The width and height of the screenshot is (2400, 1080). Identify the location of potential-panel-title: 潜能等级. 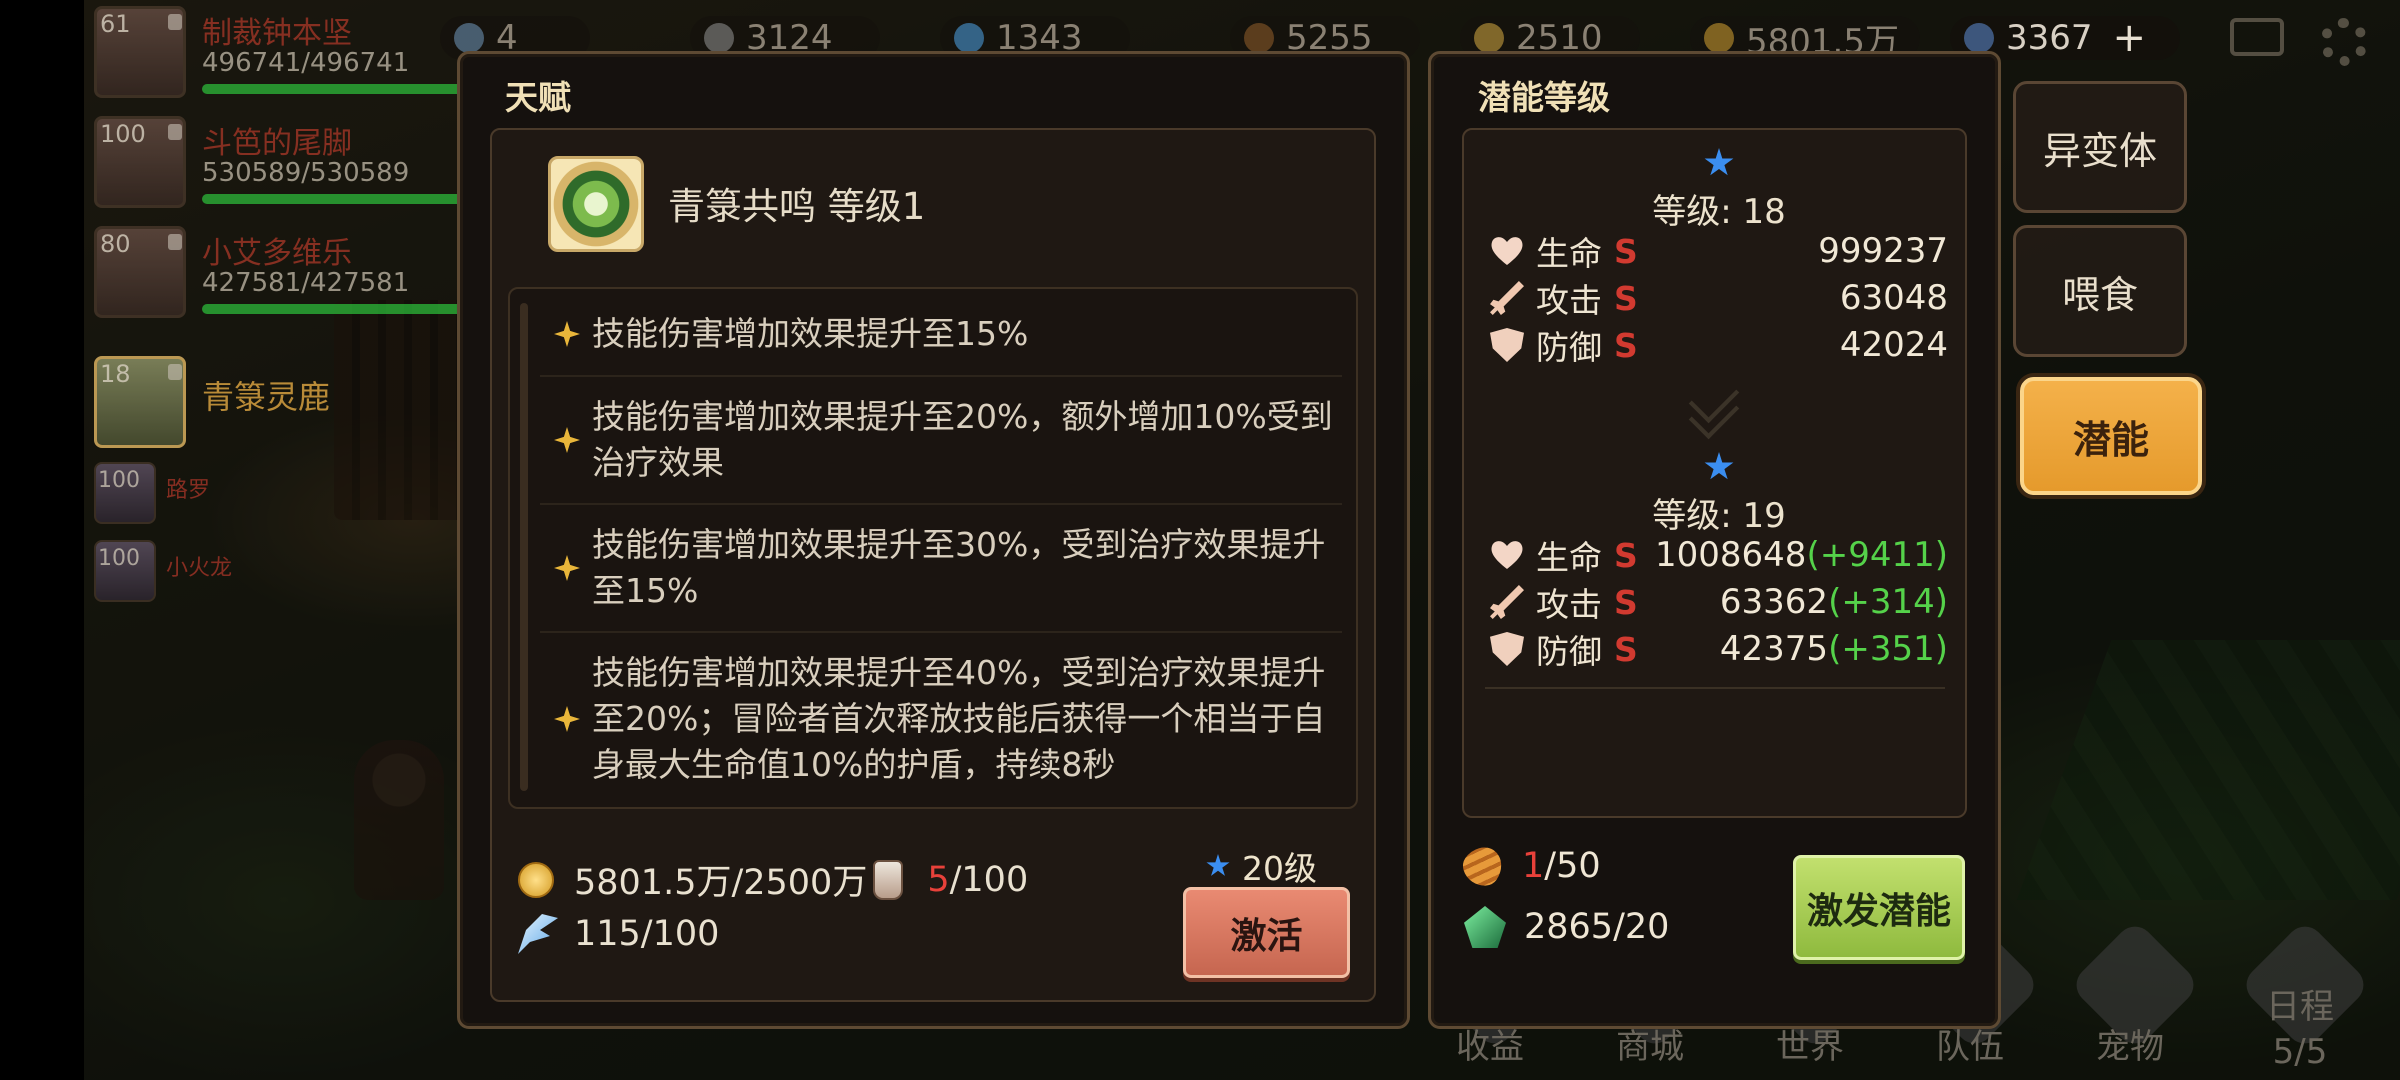
(1544, 97).